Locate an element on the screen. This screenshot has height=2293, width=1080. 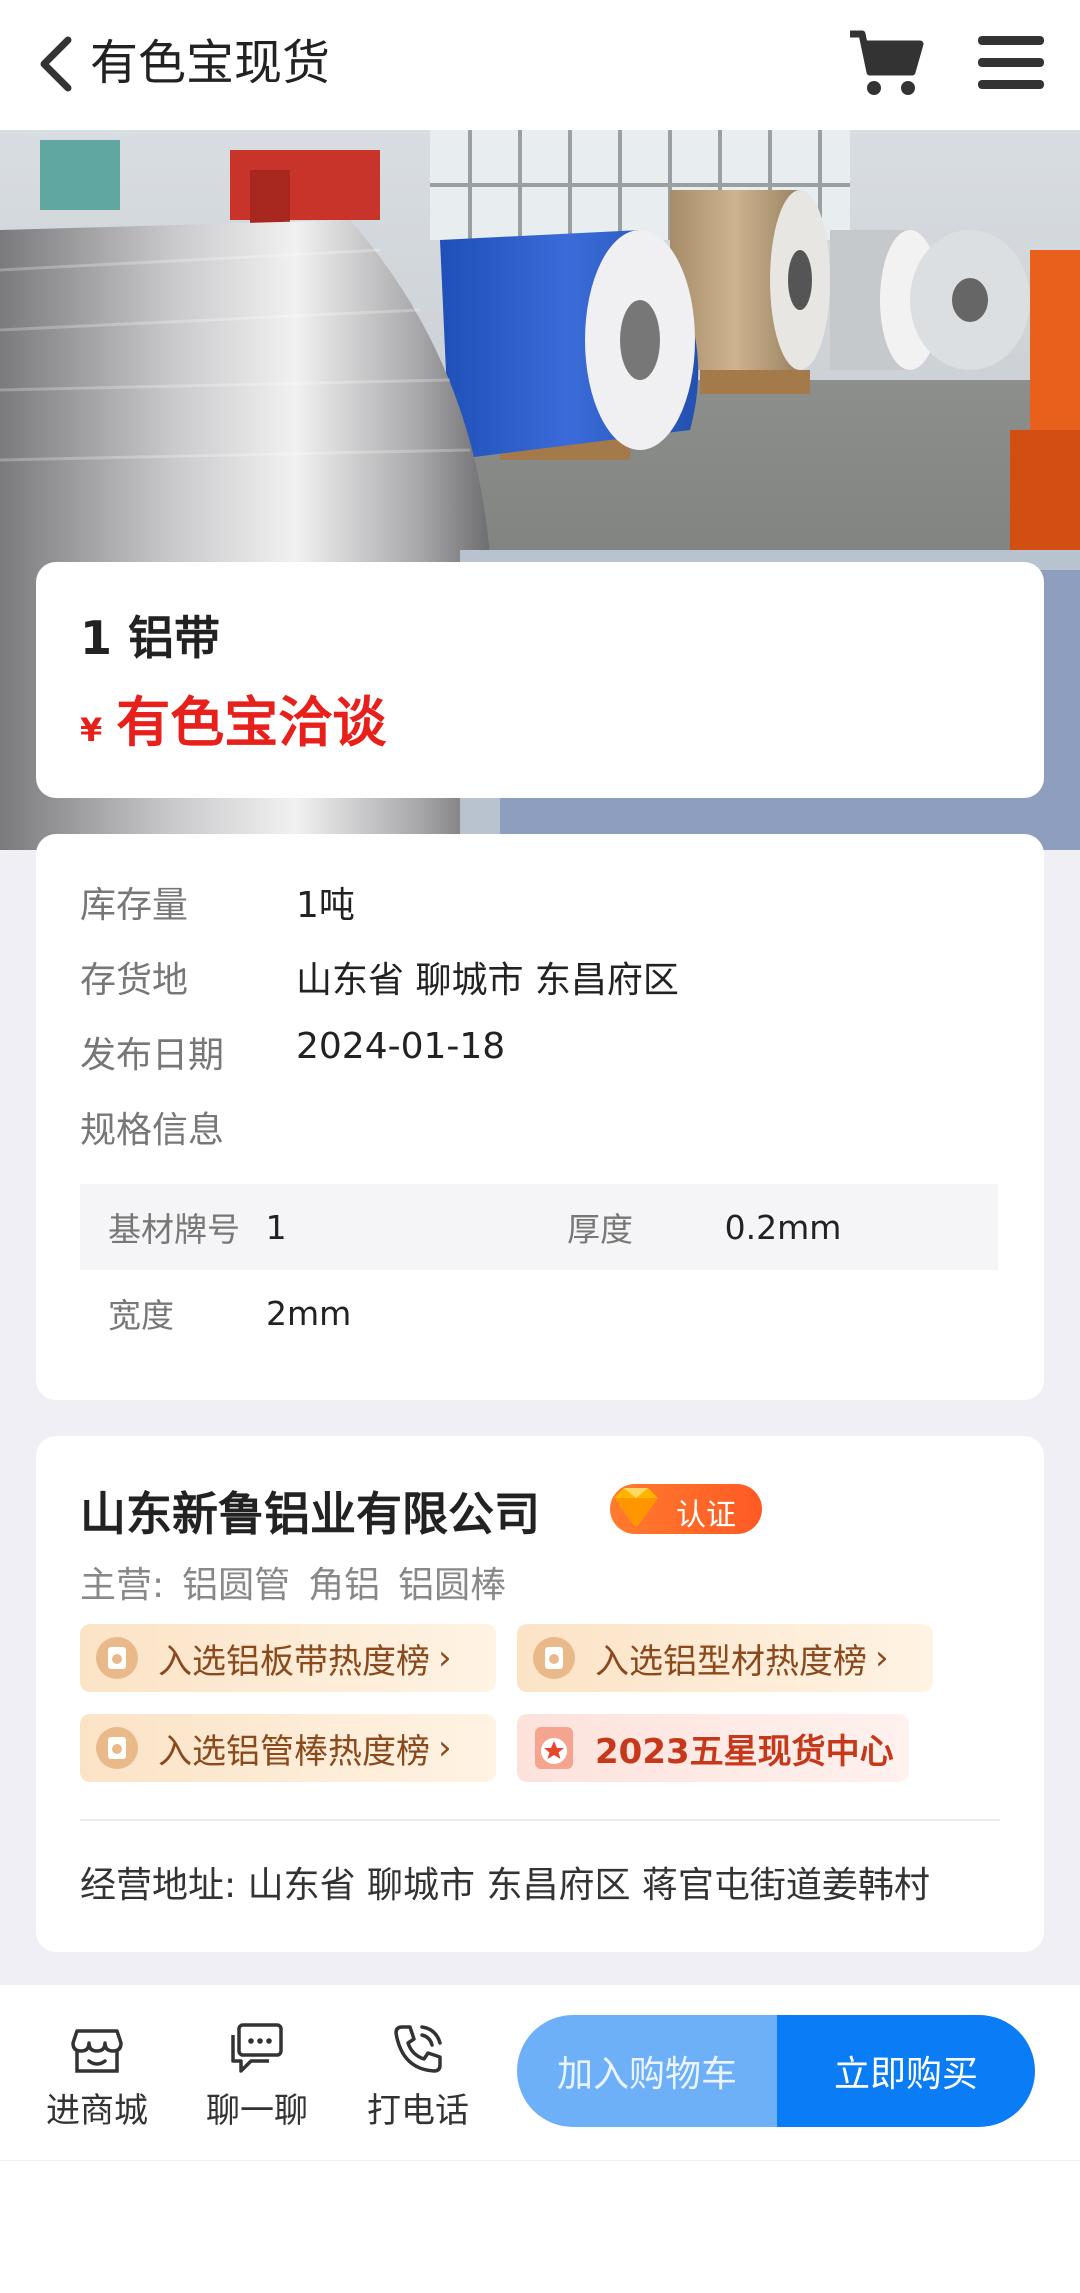
price-text: 有色宝洽谈 is located at coordinates (251, 722).